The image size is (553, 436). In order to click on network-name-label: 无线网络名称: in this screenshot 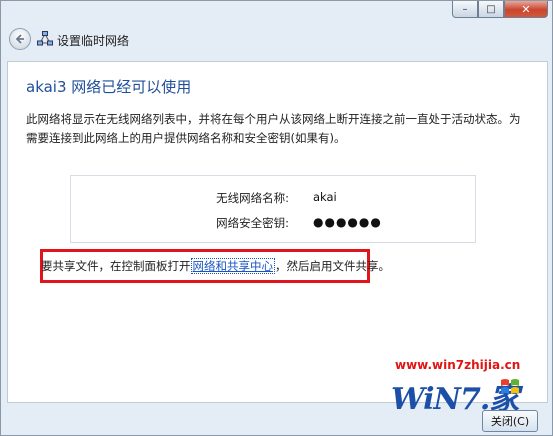, I will do `click(252, 198)`.